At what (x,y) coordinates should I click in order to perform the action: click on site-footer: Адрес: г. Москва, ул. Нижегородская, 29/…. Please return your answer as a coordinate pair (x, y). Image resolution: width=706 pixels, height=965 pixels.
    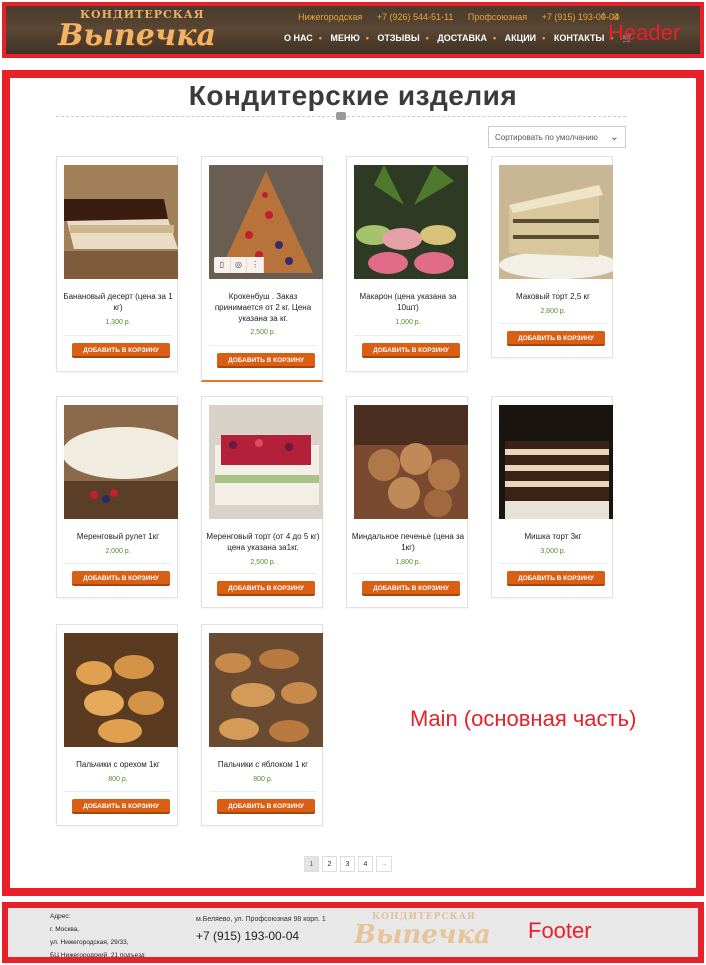
    Looking at the image, I should click on (353, 932).